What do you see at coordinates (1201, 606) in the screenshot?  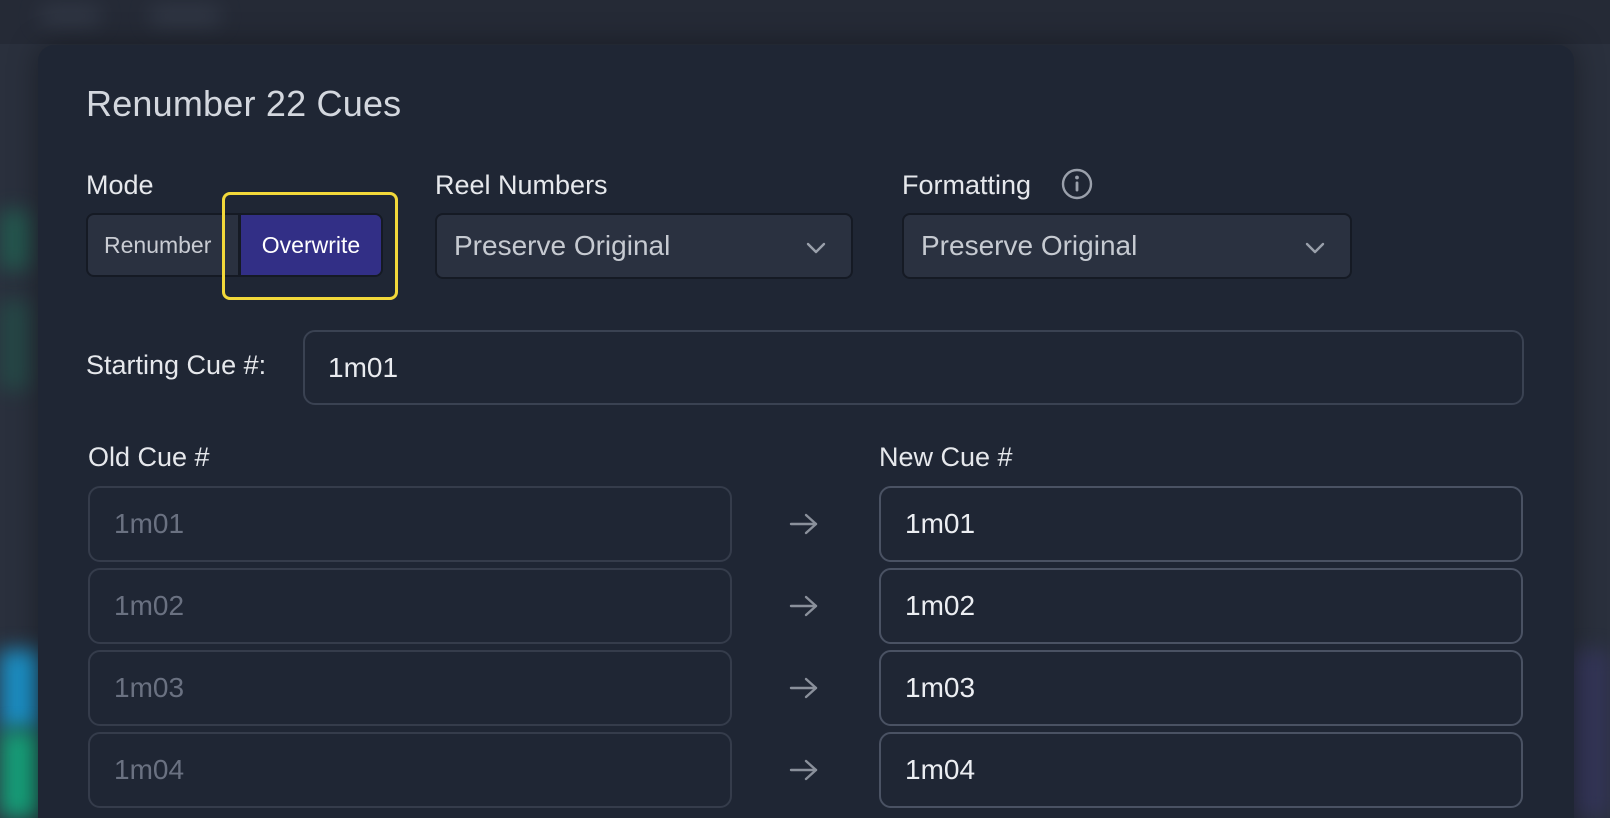 I see `new-cue-input: 1m02` at bounding box center [1201, 606].